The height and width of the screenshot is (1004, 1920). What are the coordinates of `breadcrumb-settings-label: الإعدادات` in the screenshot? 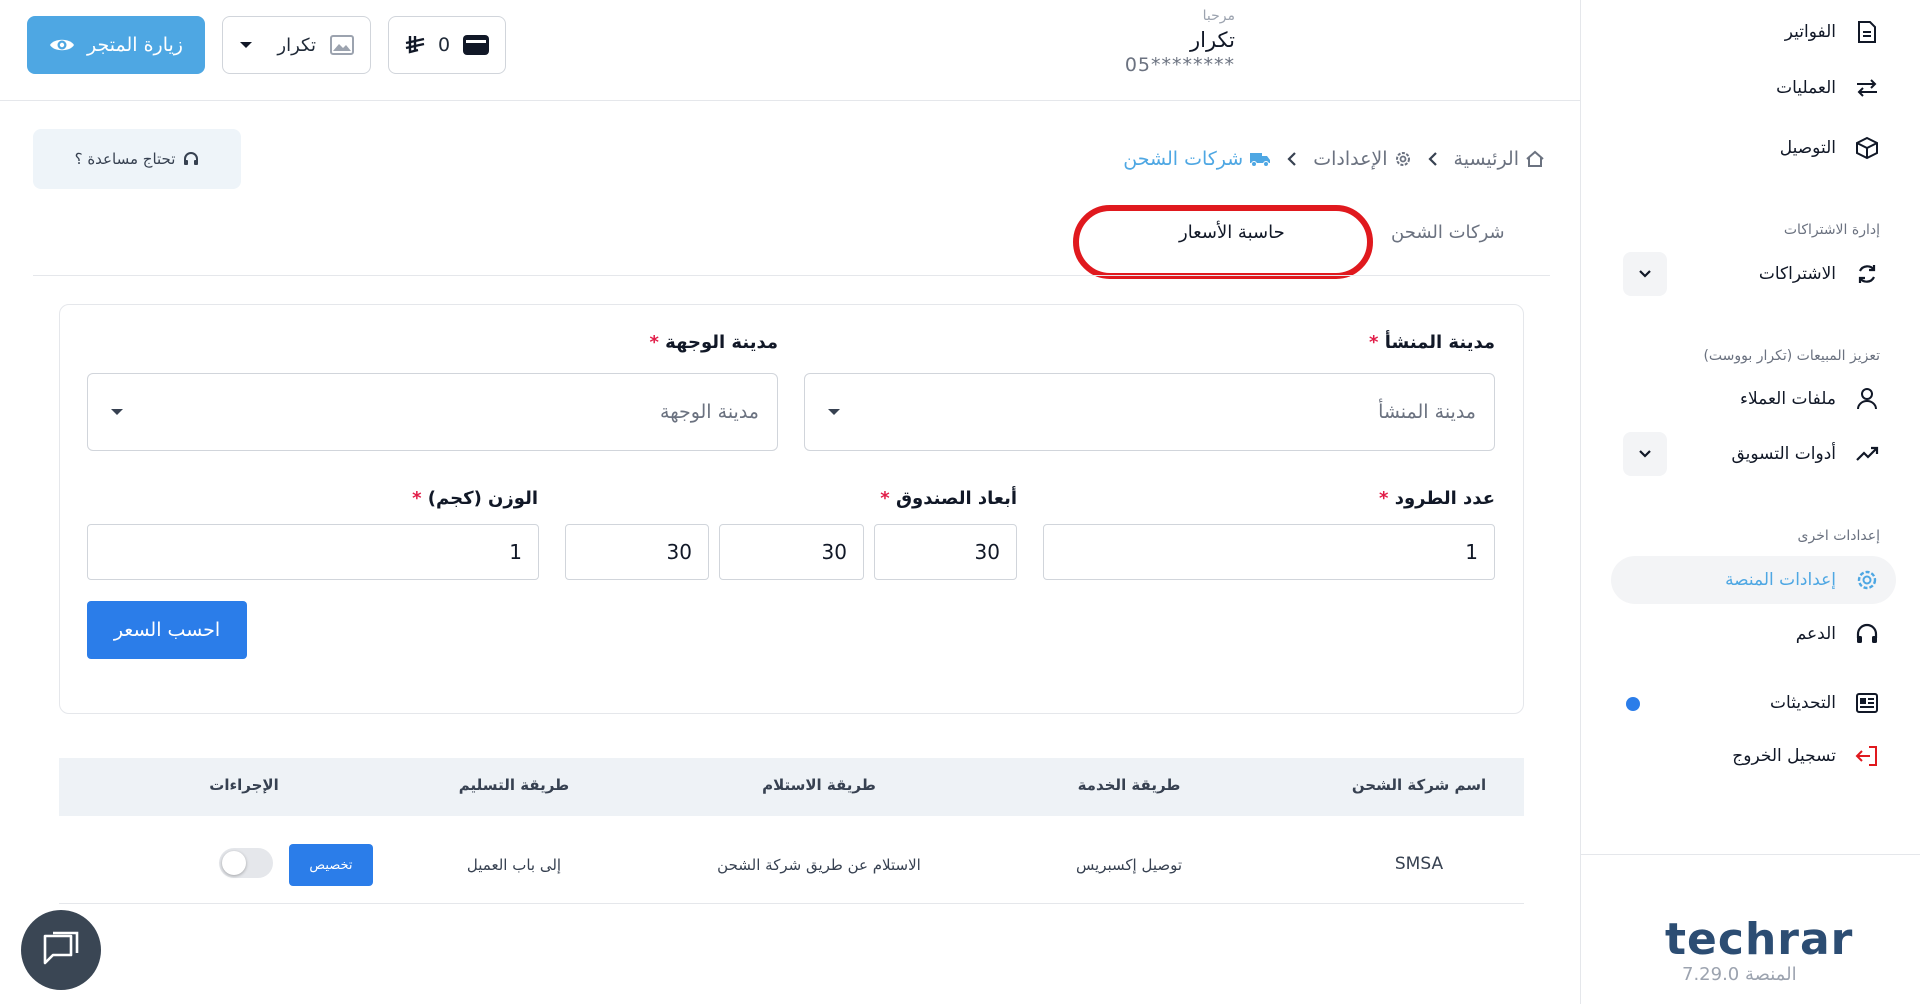 It's located at (1350, 159).